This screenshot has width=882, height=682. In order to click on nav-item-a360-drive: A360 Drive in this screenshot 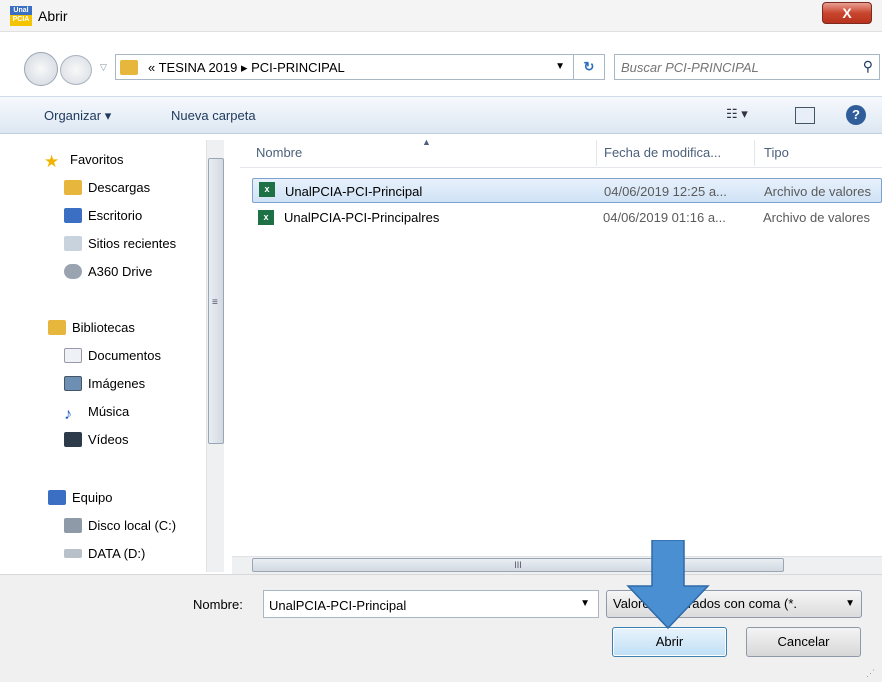, I will do `click(108, 275)`.